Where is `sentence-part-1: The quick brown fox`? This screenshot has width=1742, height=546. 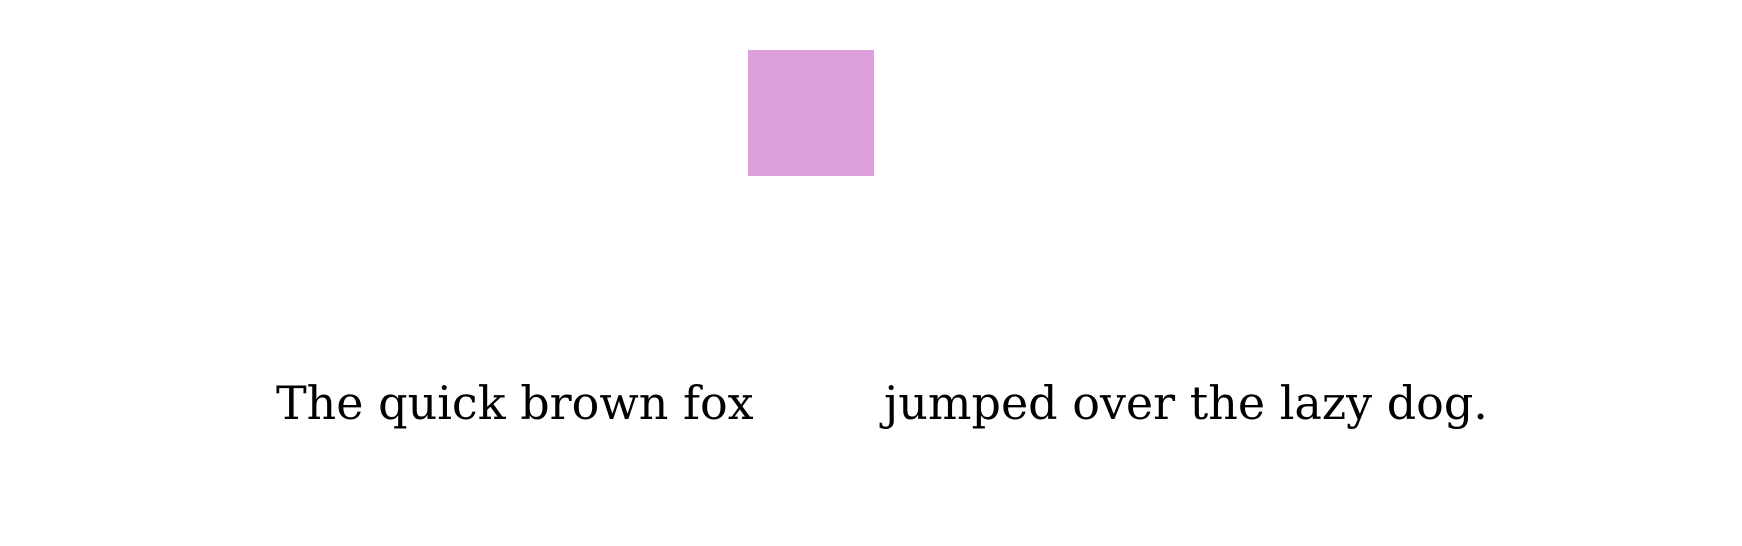
sentence-part-1: The quick brown fox is located at coordinates (515, 403).